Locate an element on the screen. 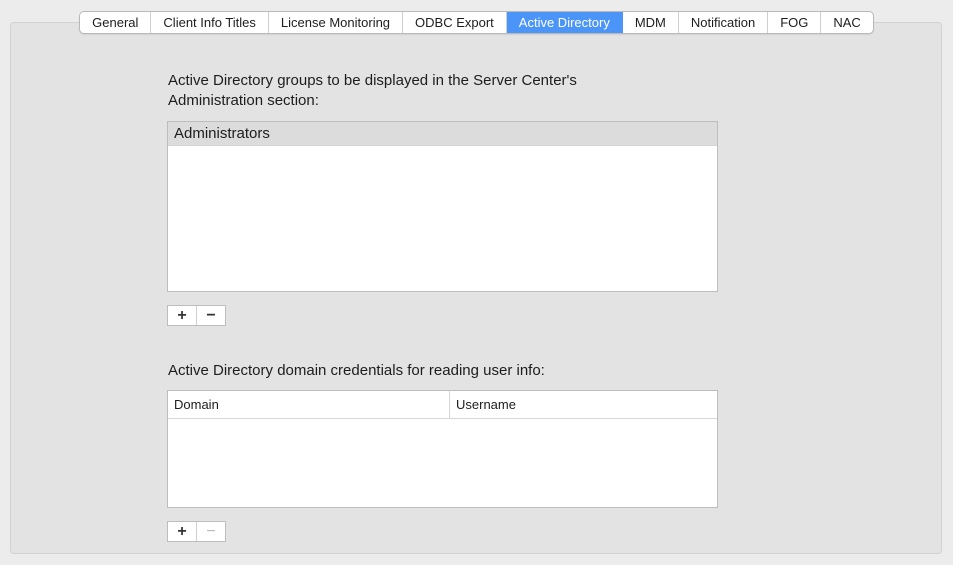  list-item: Administrators is located at coordinates (442, 134).